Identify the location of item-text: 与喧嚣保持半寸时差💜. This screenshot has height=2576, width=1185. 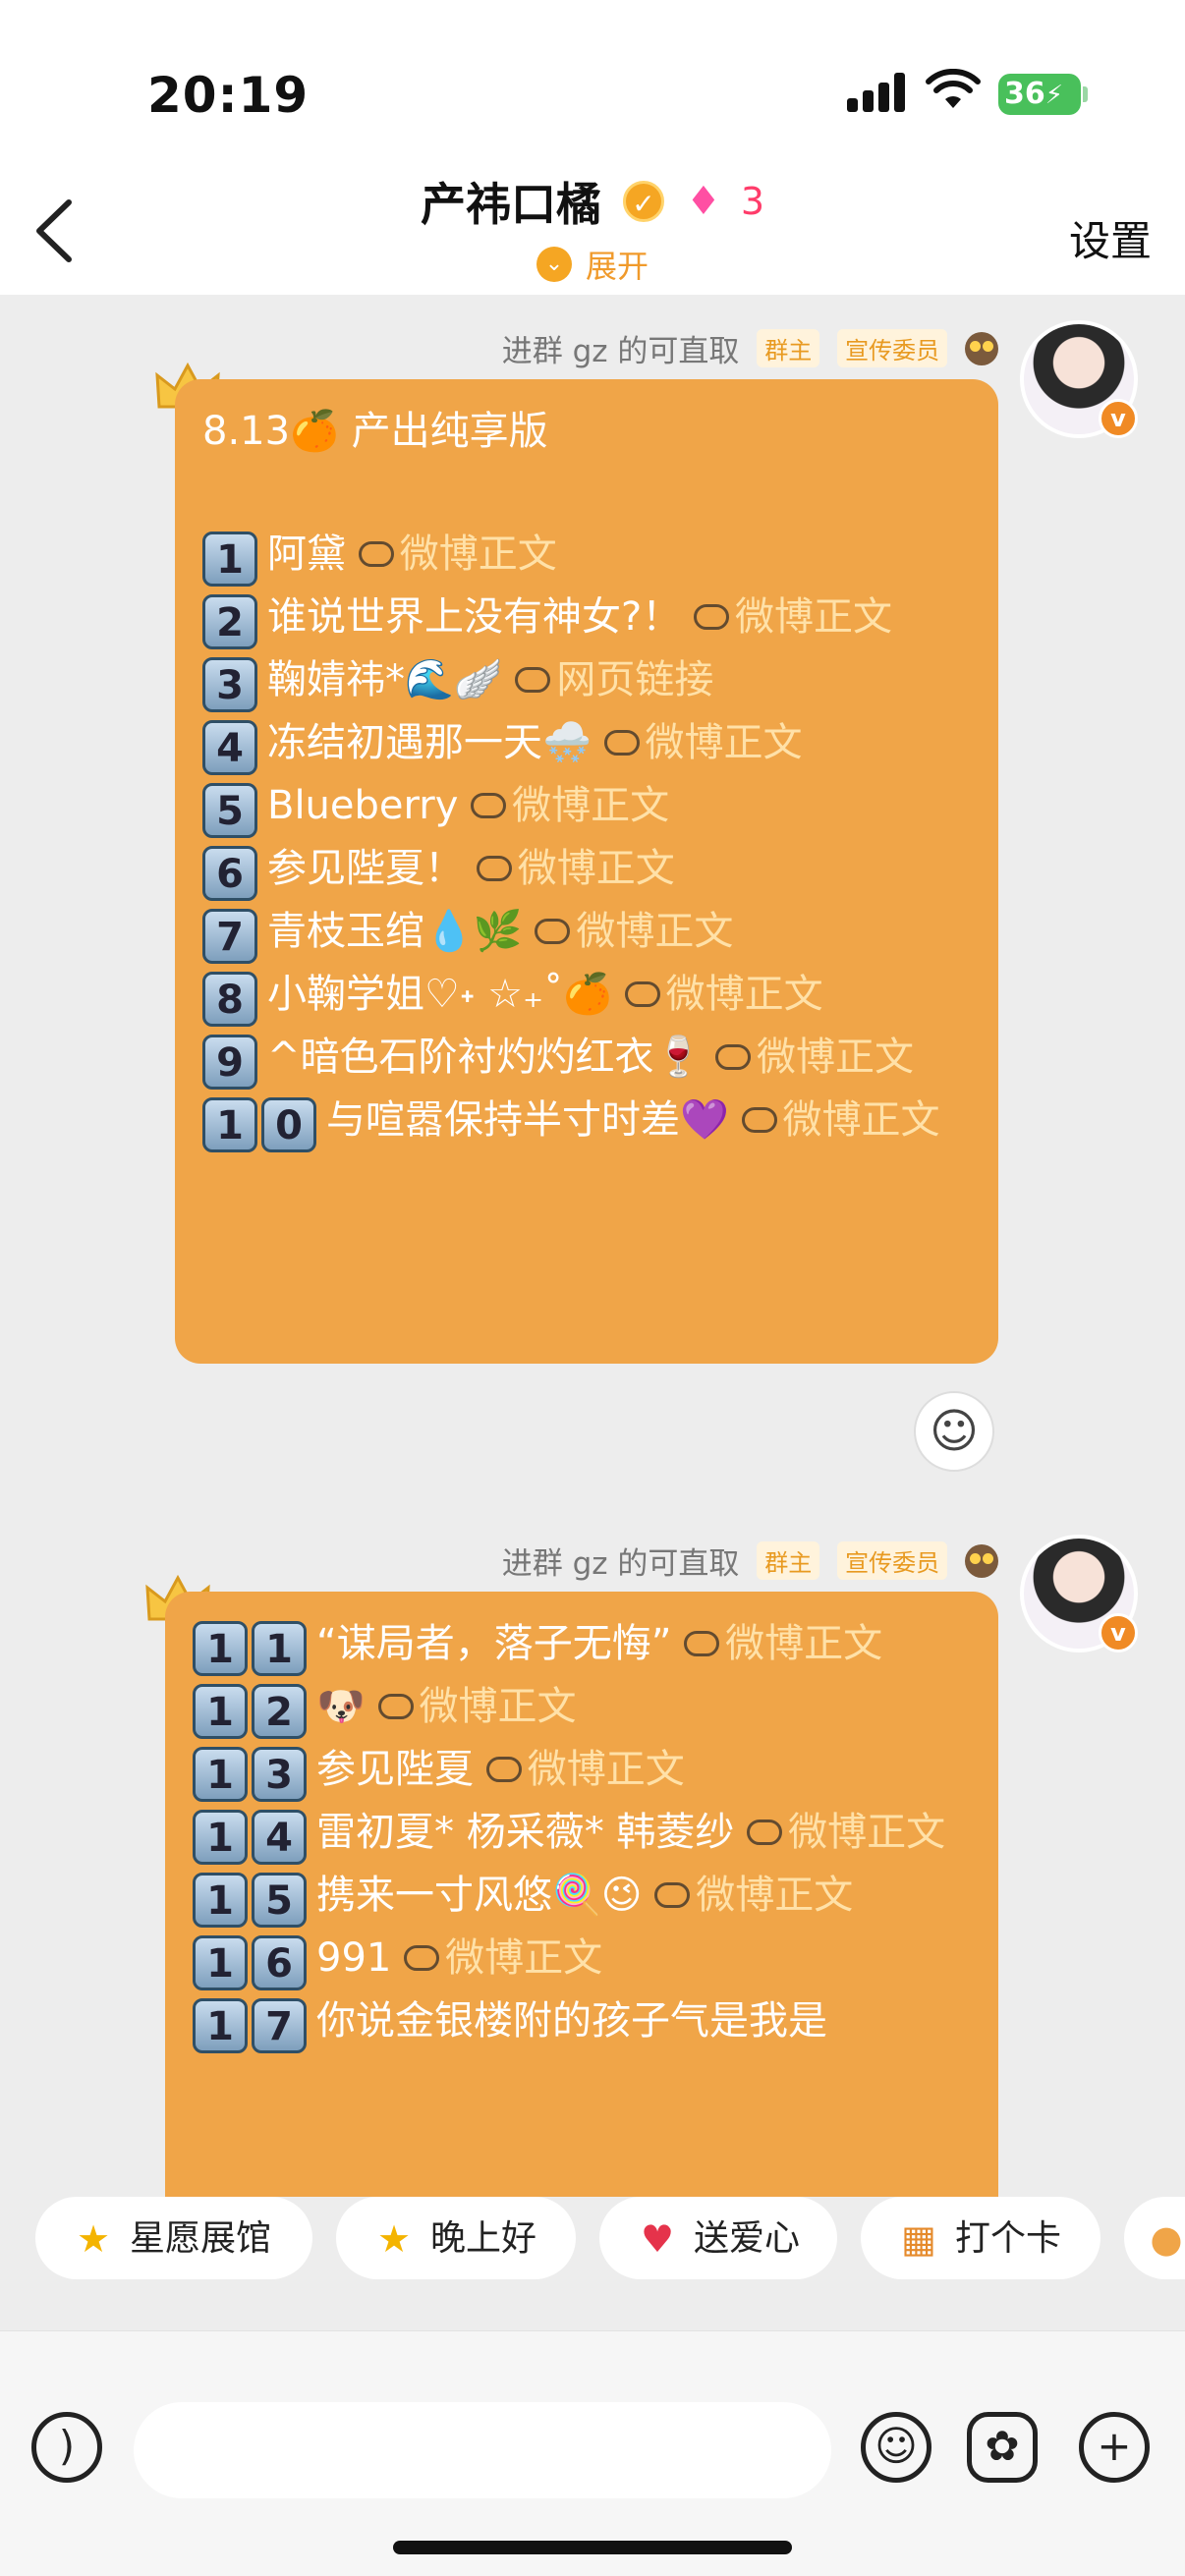
(528, 1119).